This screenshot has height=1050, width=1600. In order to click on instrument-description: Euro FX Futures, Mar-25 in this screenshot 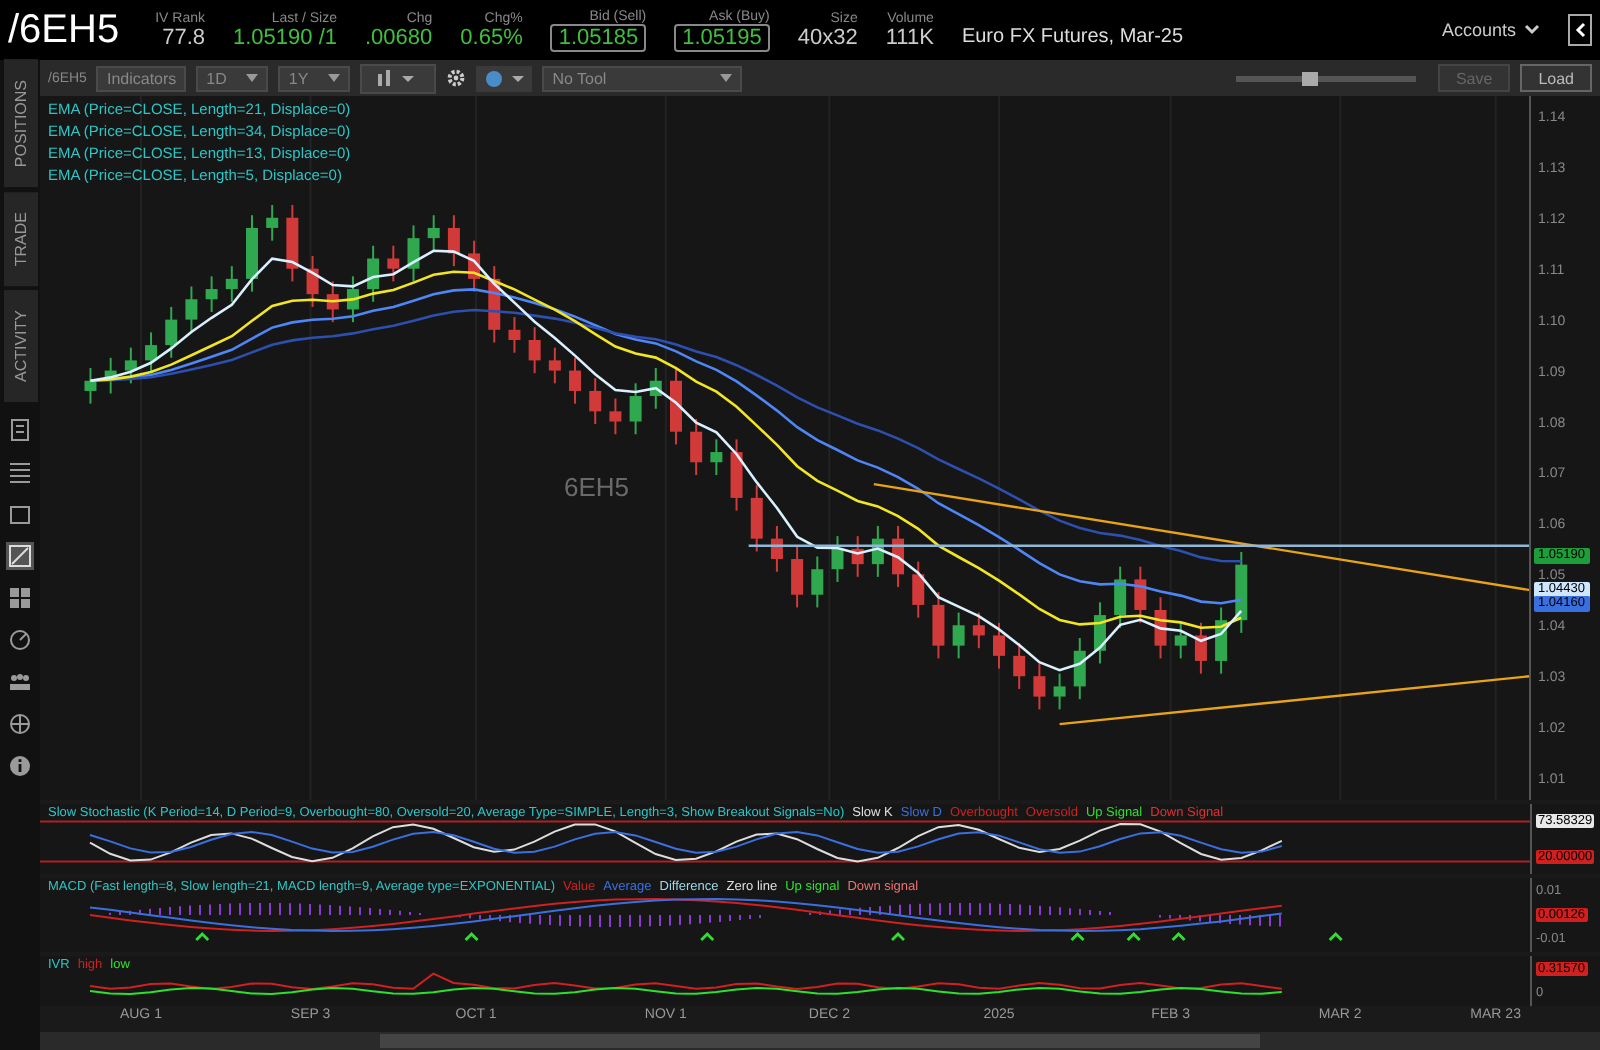, I will do `click(1072, 36)`.